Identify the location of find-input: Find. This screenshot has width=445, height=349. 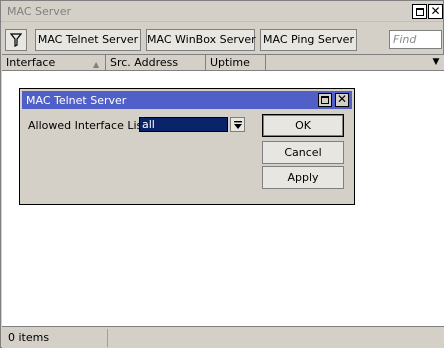
(415, 39).